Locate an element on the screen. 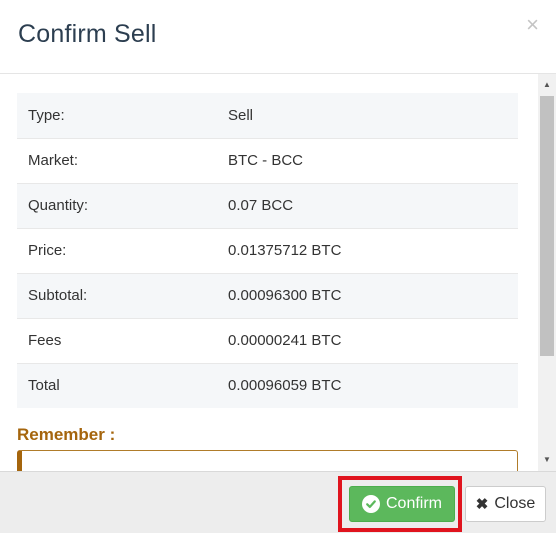 The image size is (556, 533). vertical-scrollbar: ▲ ▼ is located at coordinates (547, 272).